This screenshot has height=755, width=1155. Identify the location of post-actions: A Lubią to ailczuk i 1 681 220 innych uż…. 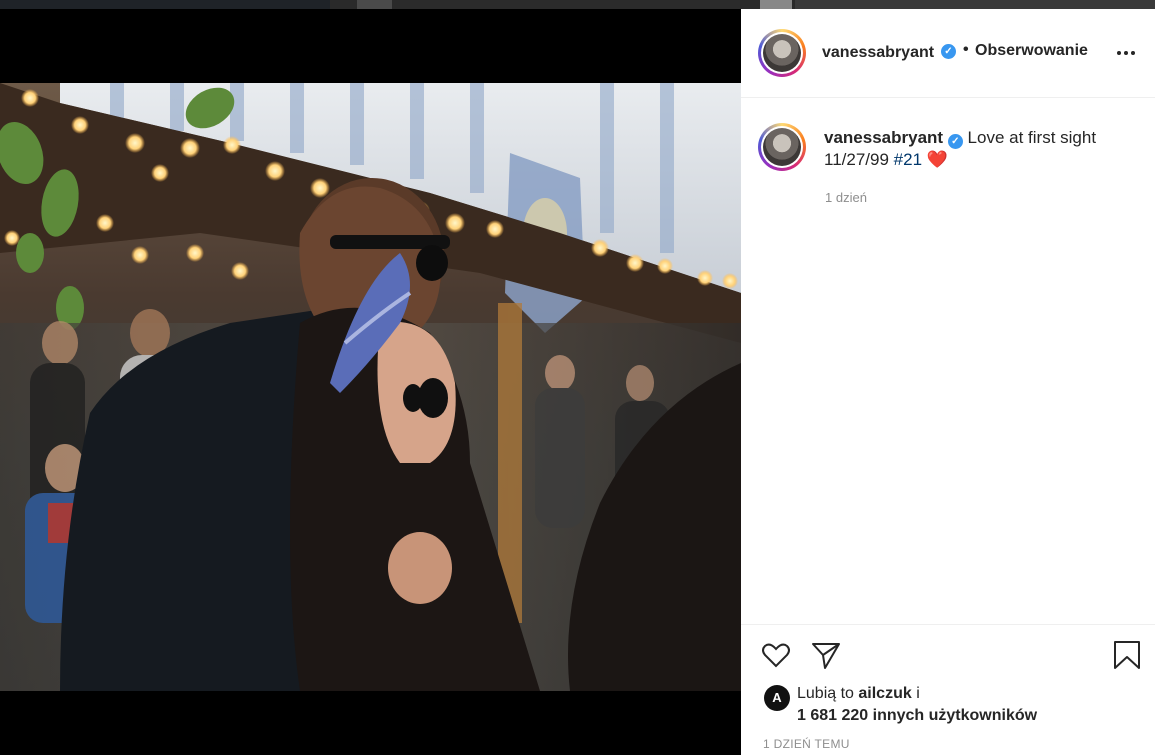
(948, 689).